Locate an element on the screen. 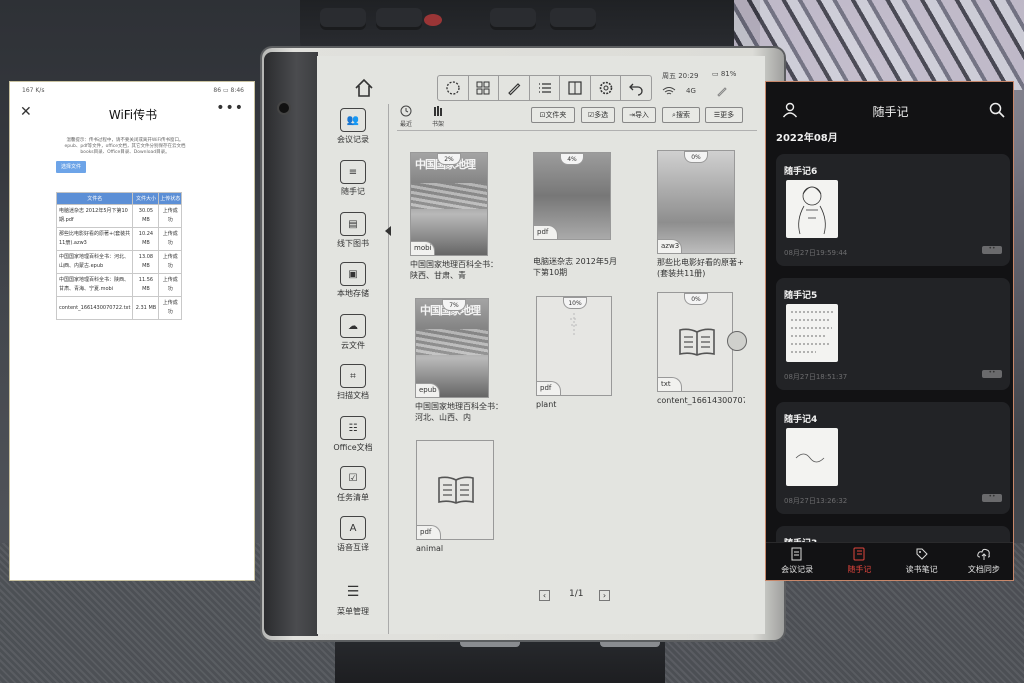 The width and height of the screenshot is (1024, 683). multi-select-button: ☑ 多选 is located at coordinates (598, 115).